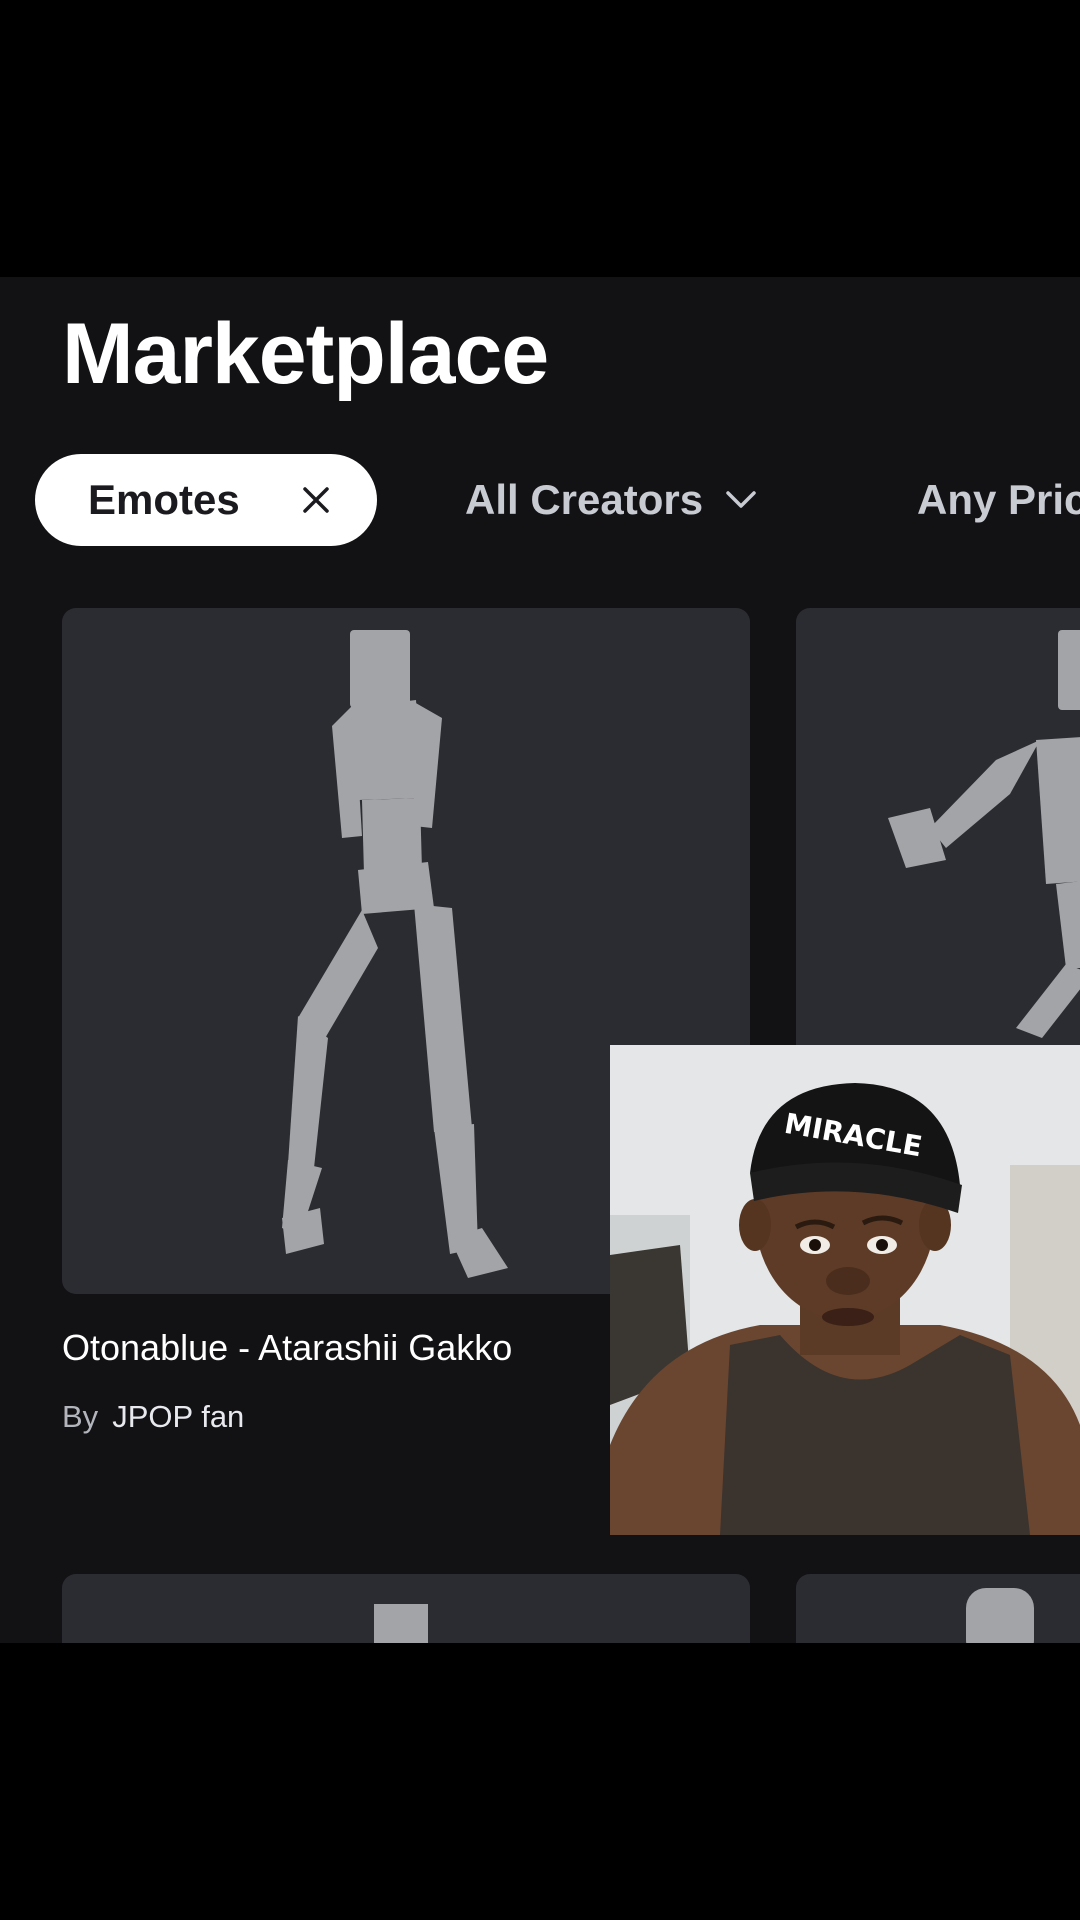  What do you see at coordinates (741, 500) in the screenshot?
I see `chevron-down-icon` at bounding box center [741, 500].